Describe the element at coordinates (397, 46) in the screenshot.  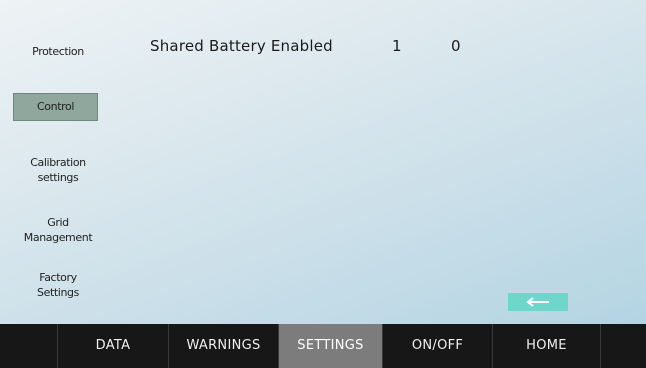
I see `setting-option-1: 1` at that location.